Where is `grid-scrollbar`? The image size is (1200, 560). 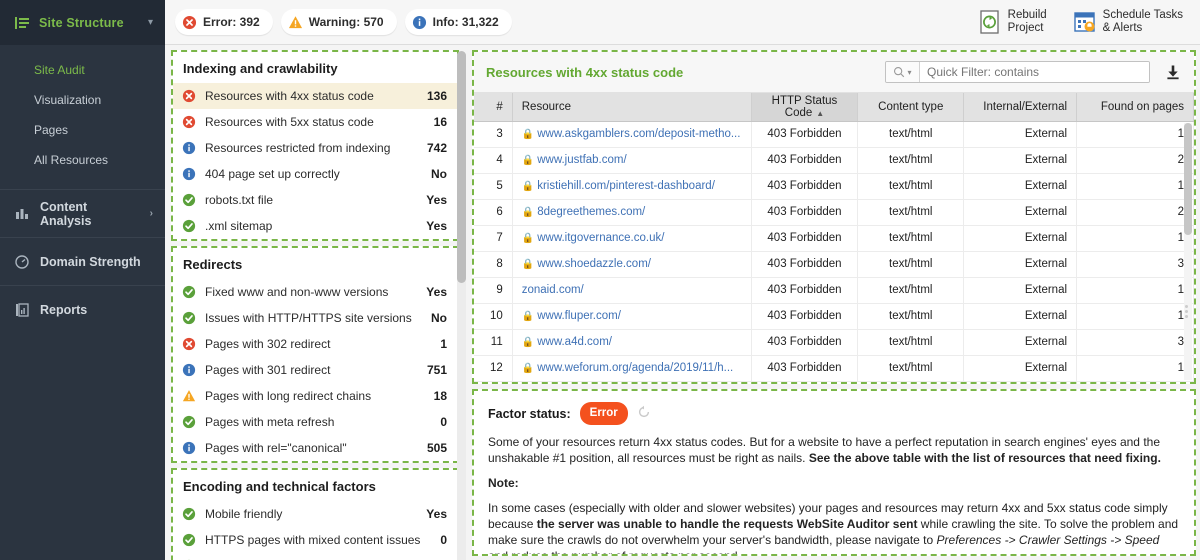 grid-scrollbar is located at coordinates (1188, 251).